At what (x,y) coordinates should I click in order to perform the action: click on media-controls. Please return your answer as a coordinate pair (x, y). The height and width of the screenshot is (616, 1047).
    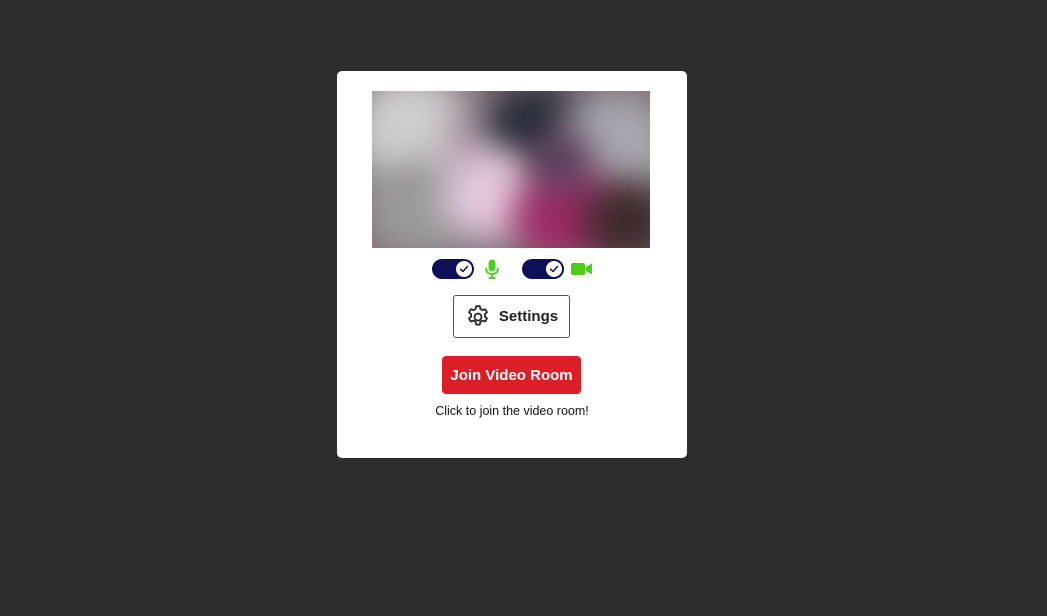
    Looking at the image, I should click on (512, 269).